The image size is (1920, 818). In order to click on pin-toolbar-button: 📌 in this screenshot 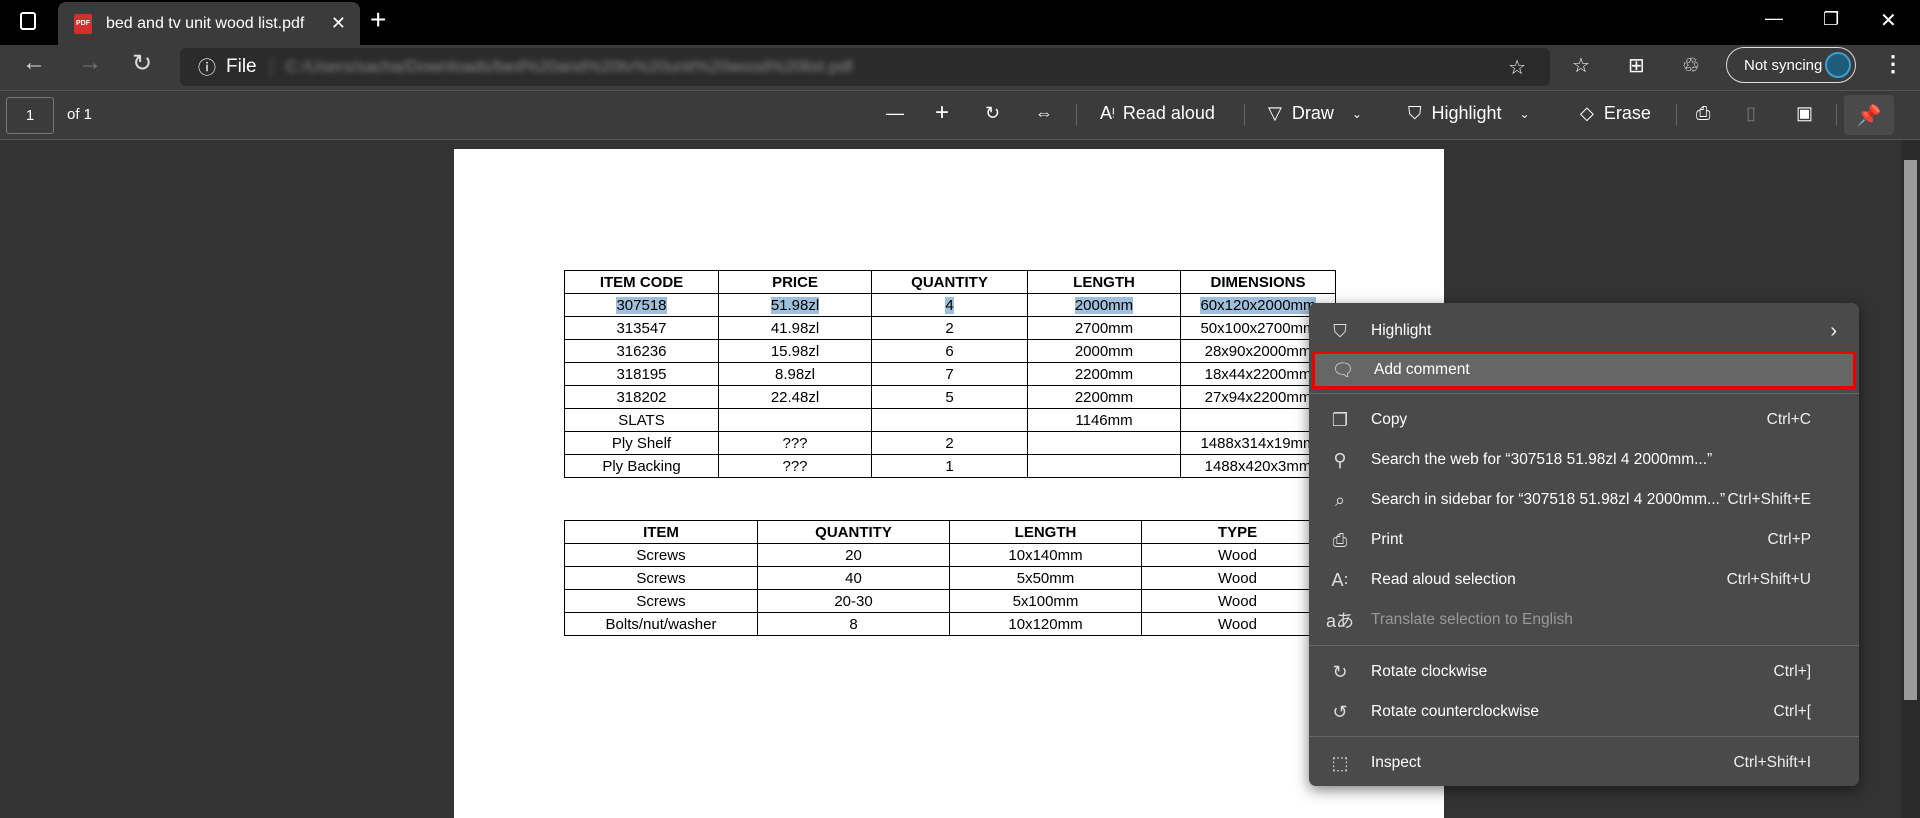, I will do `click(1869, 115)`.